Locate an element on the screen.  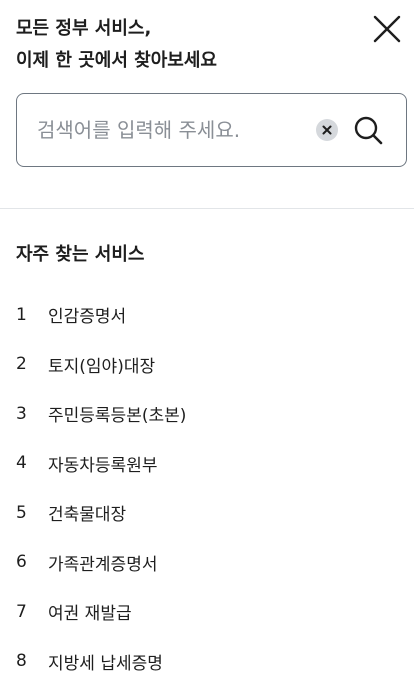
clear-button is located at coordinates (327, 130).